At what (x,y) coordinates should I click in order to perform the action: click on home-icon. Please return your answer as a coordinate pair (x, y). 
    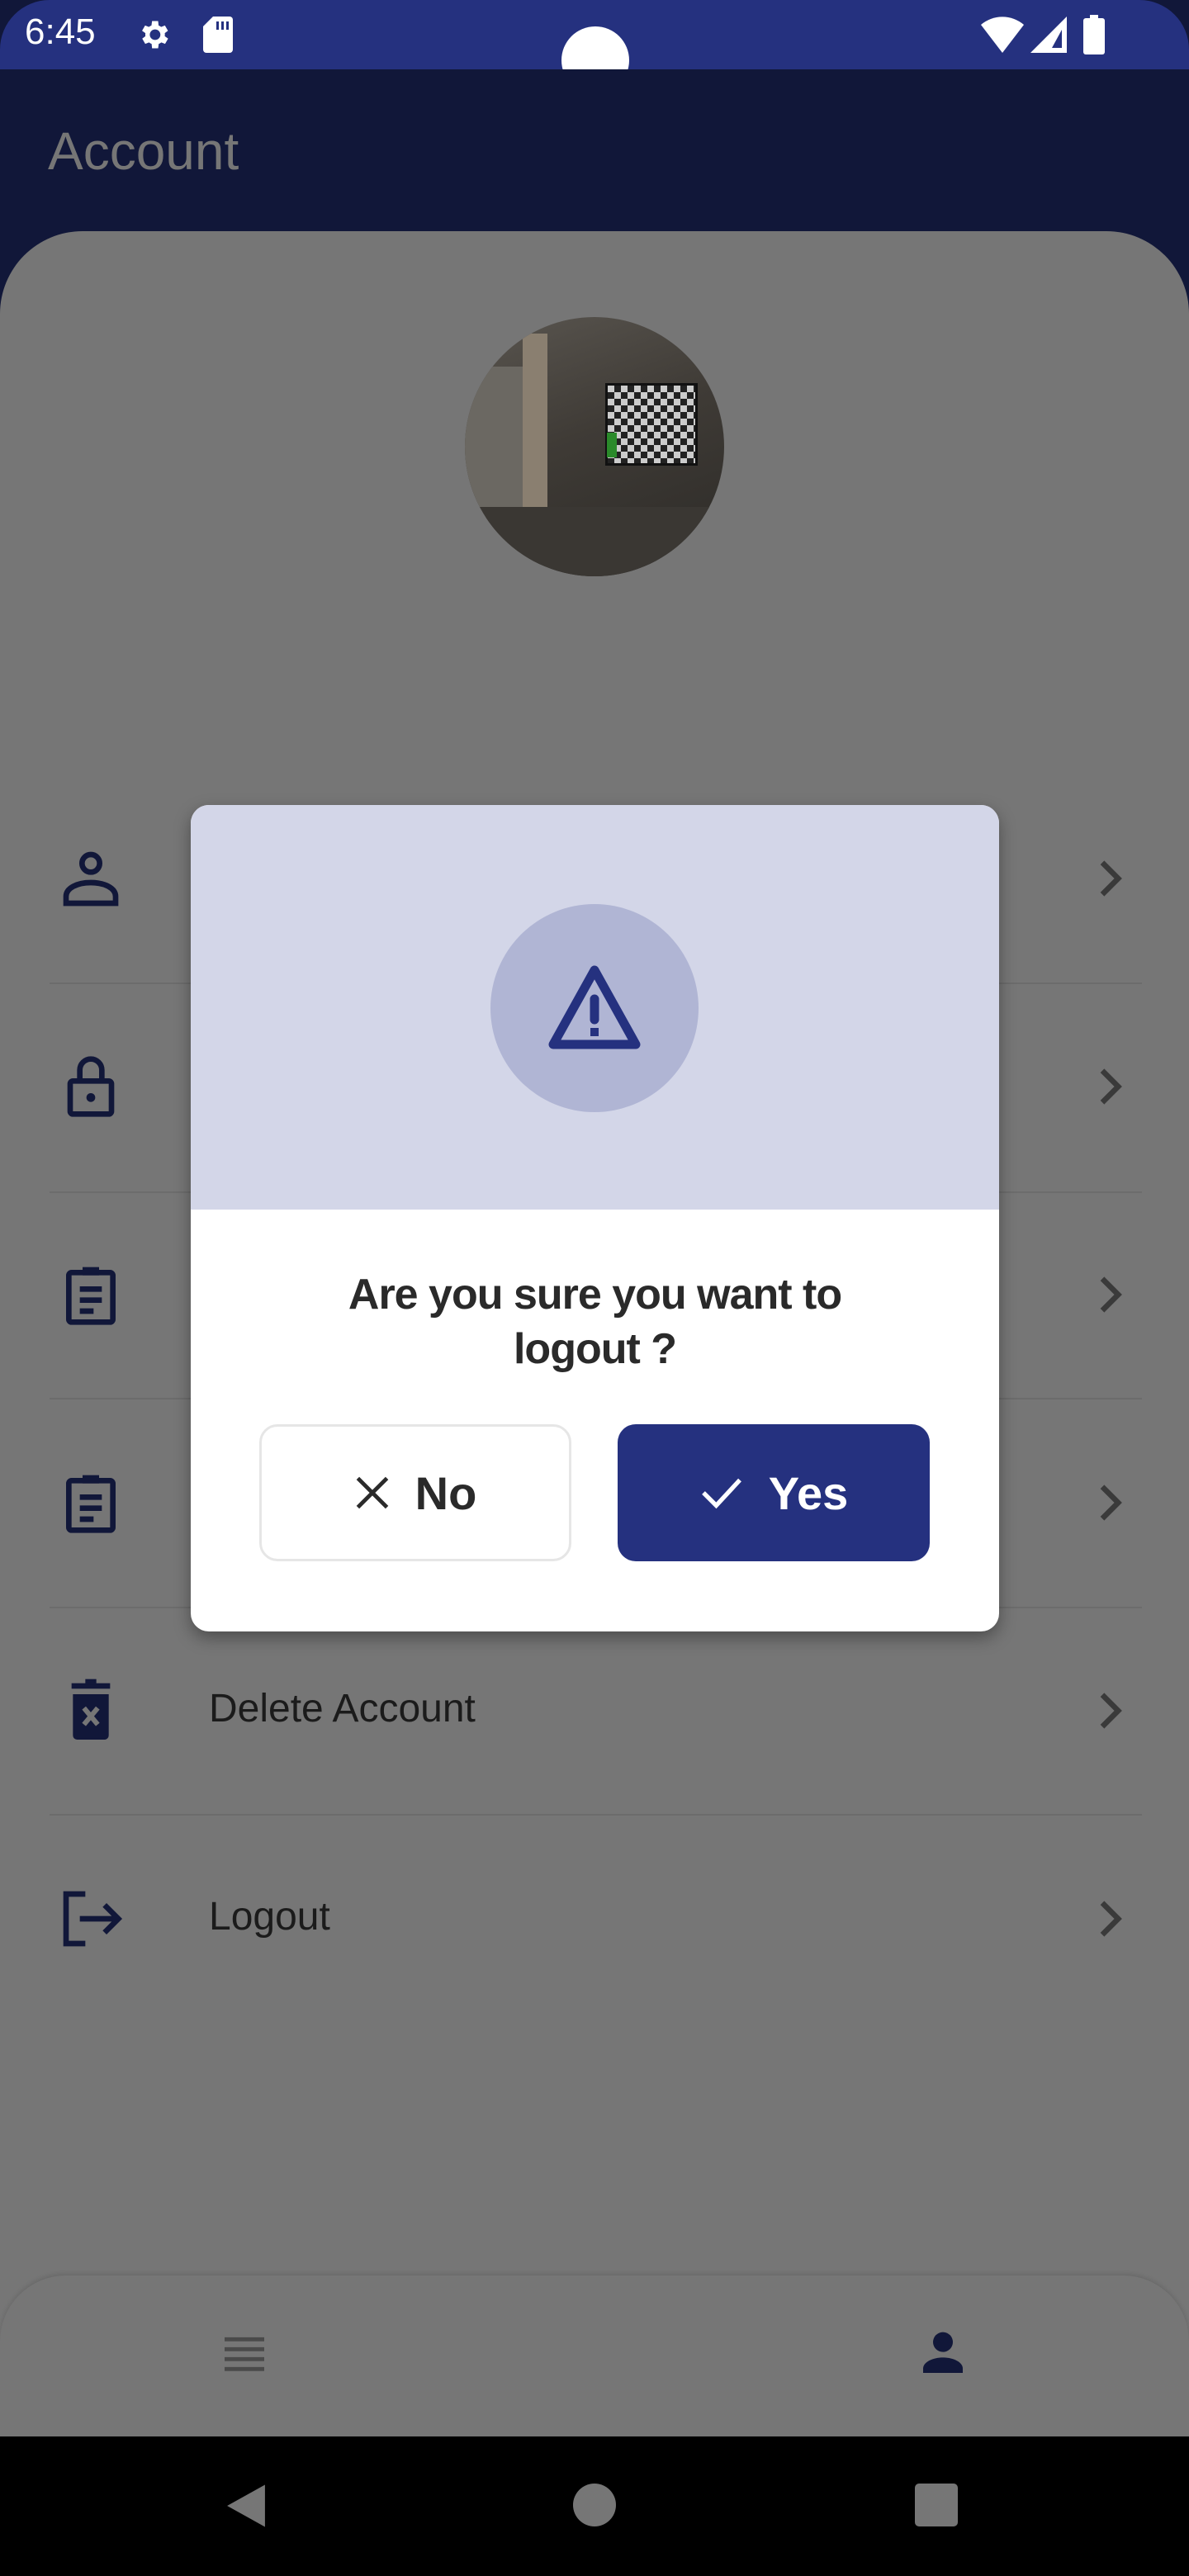
    Looking at the image, I should click on (594, 2505).